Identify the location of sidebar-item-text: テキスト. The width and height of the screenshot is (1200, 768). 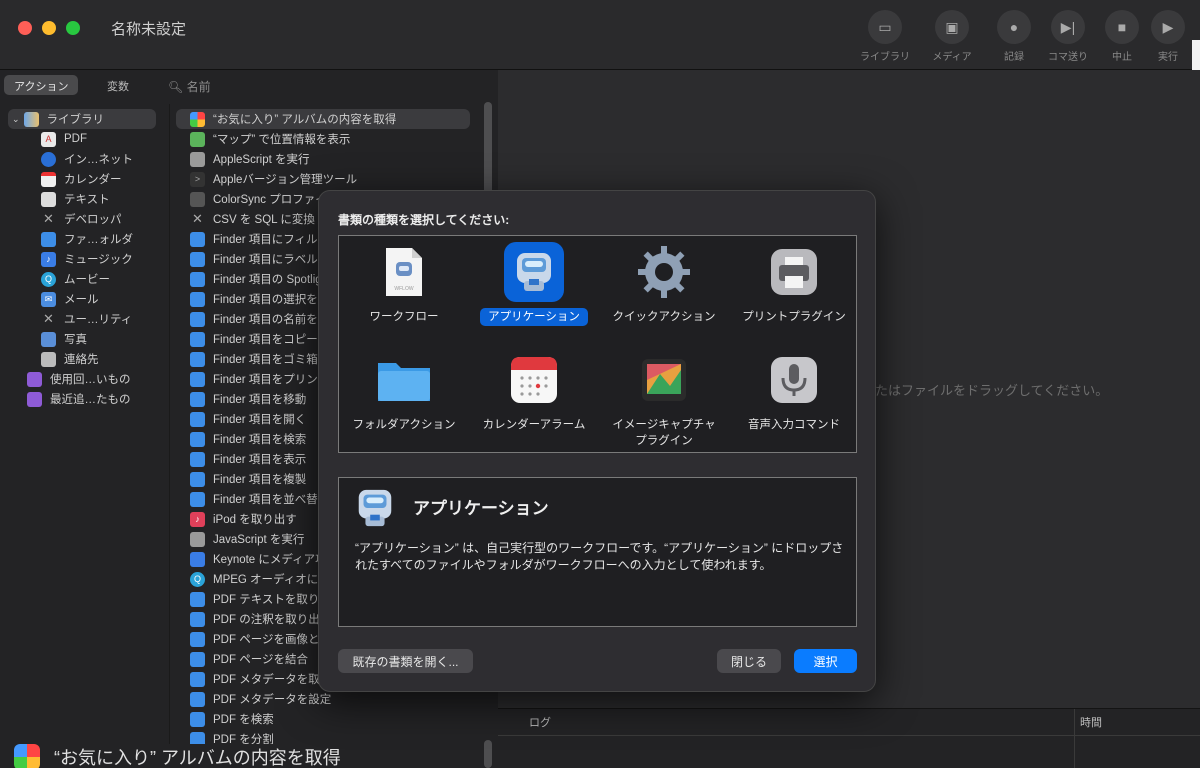
(75, 199).